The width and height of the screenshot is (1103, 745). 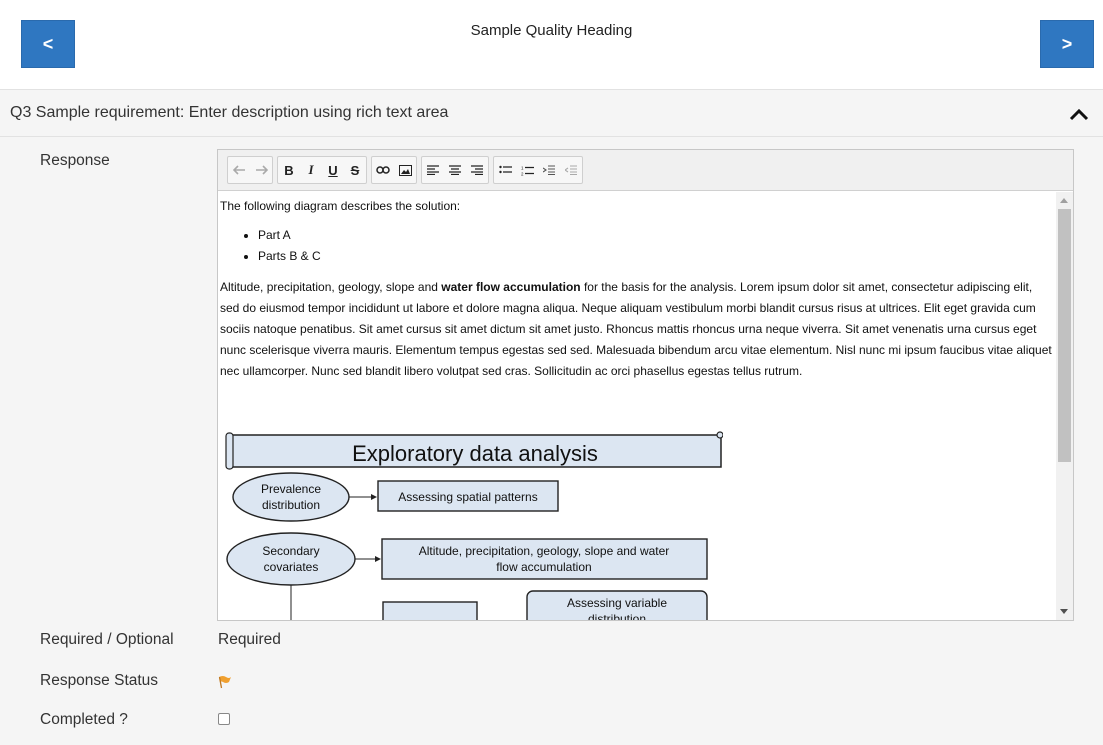 What do you see at coordinates (291, 559) in the screenshot?
I see `covariates-node` at bounding box center [291, 559].